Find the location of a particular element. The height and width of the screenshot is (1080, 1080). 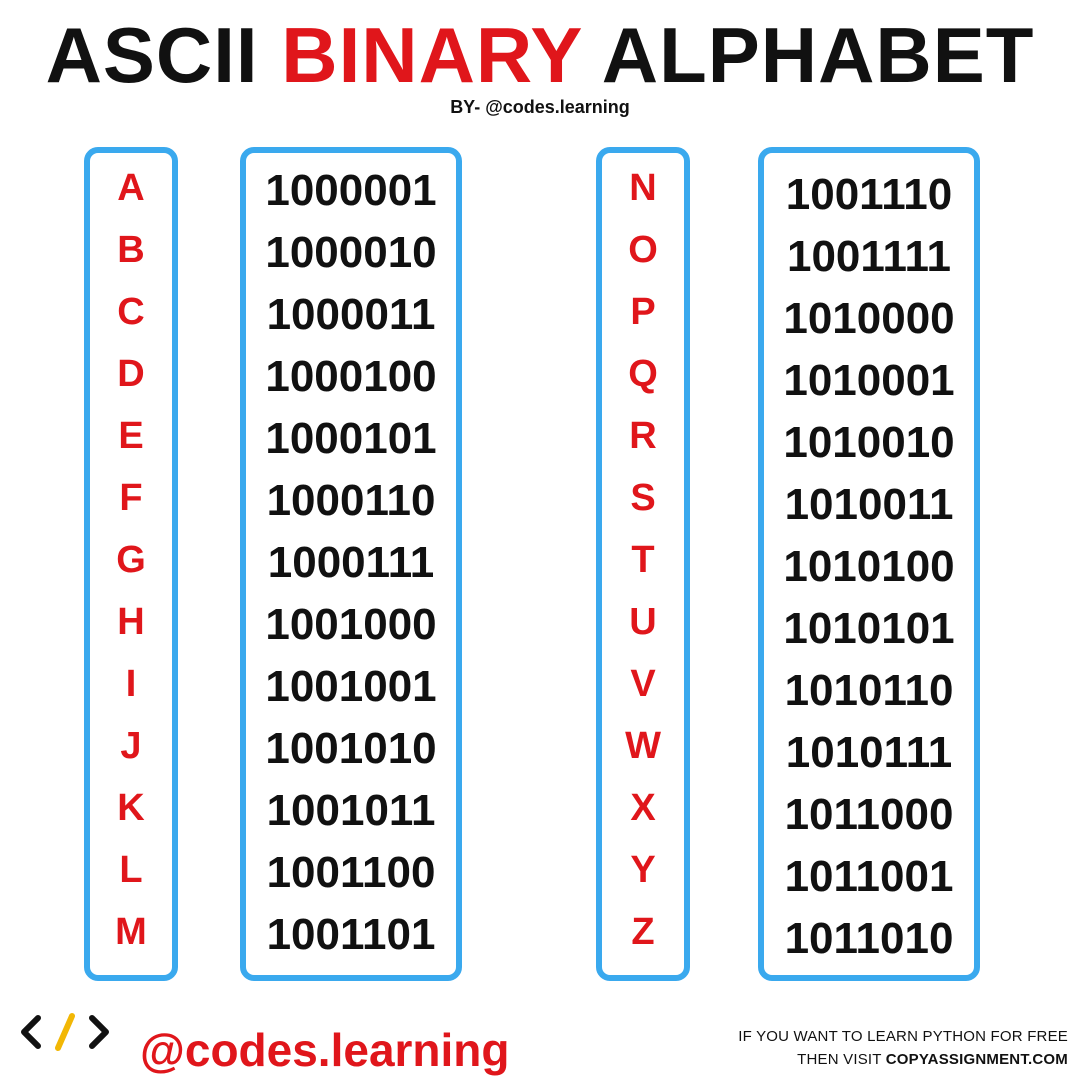

footer-note-line2: THEN VISIT COPYASSIGNMENT.COM is located at coordinates (903, 1059).